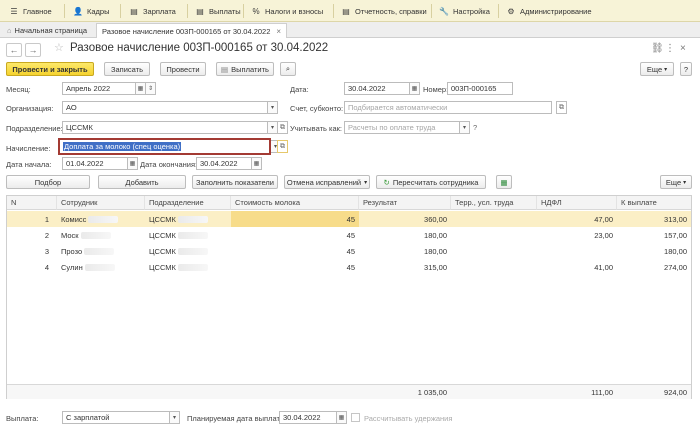 The height and width of the screenshot is (430, 700). I want to click on table-row: 4 Сулин ЦССМК 45 315,00 41,00 274,00, so click(349, 267).